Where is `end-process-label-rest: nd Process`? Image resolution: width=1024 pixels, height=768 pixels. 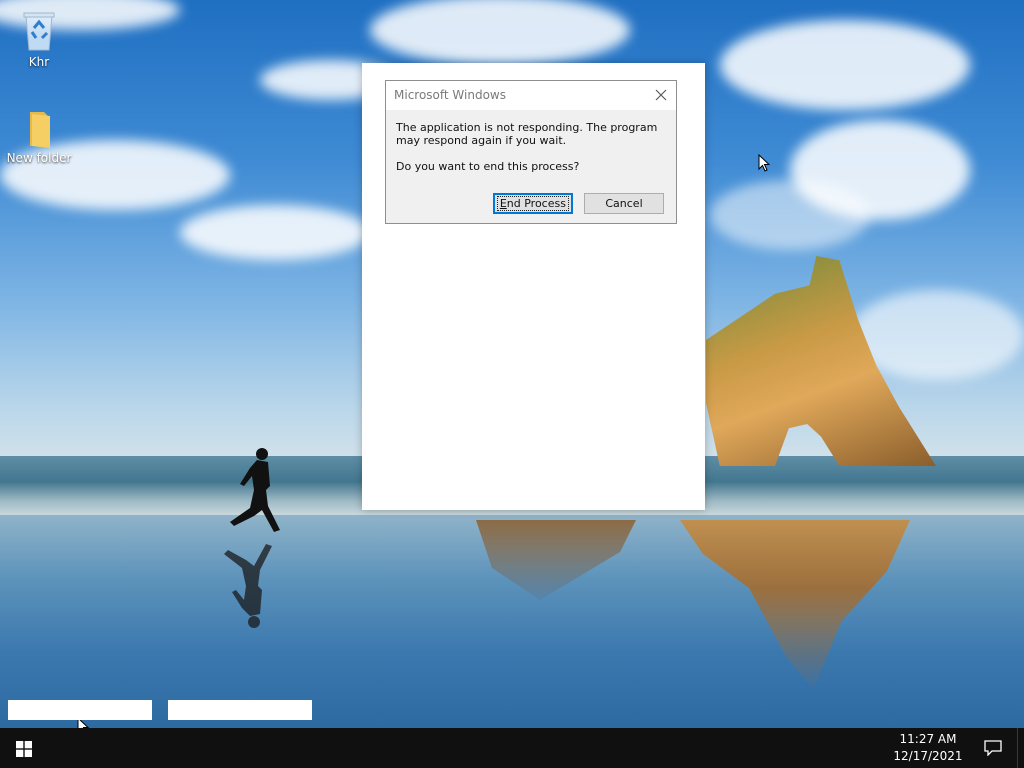 end-process-label-rest: nd Process is located at coordinates (536, 203).